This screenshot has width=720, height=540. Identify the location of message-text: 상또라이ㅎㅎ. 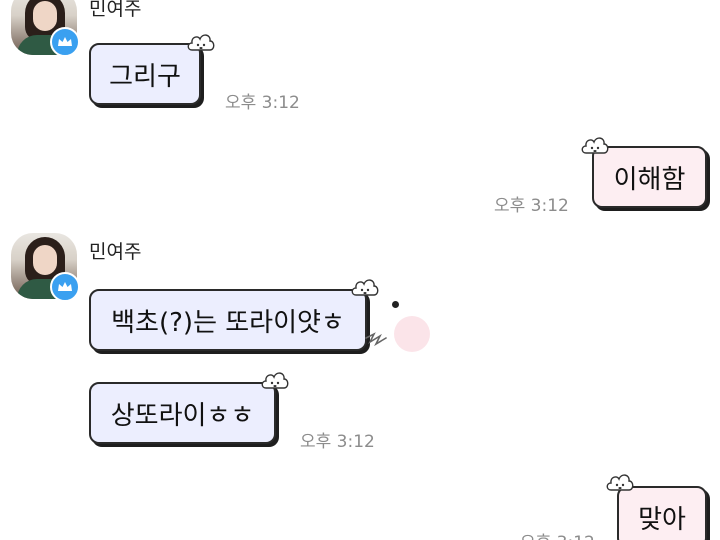
(182, 415).